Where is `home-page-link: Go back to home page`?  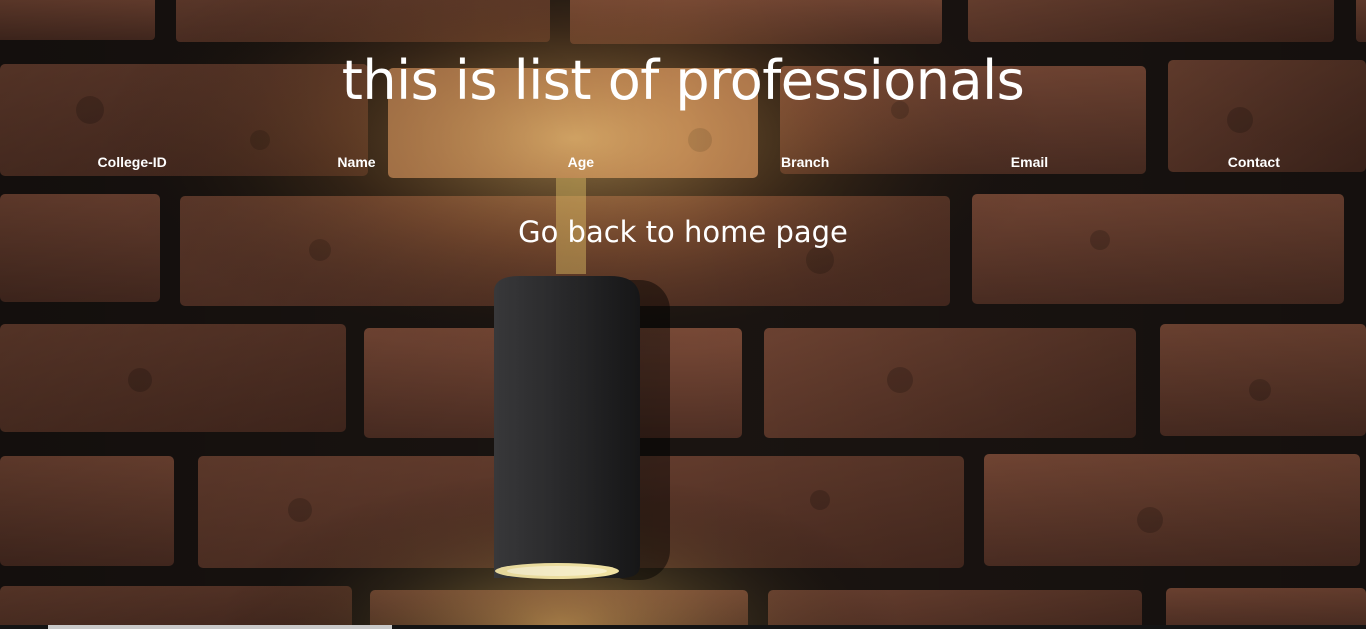
home-page-link: Go back to home page is located at coordinates (683, 232).